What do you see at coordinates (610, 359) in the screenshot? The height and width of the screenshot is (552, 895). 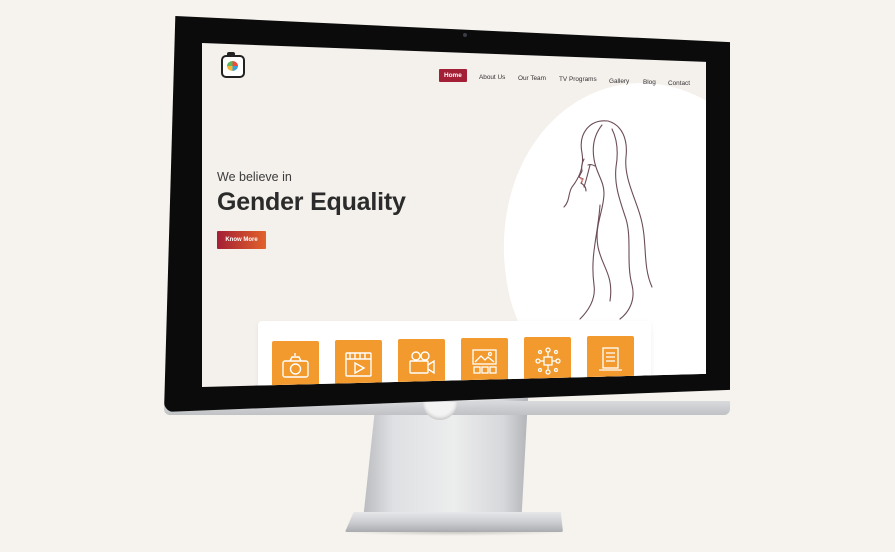 I see `document-icon` at bounding box center [610, 359].